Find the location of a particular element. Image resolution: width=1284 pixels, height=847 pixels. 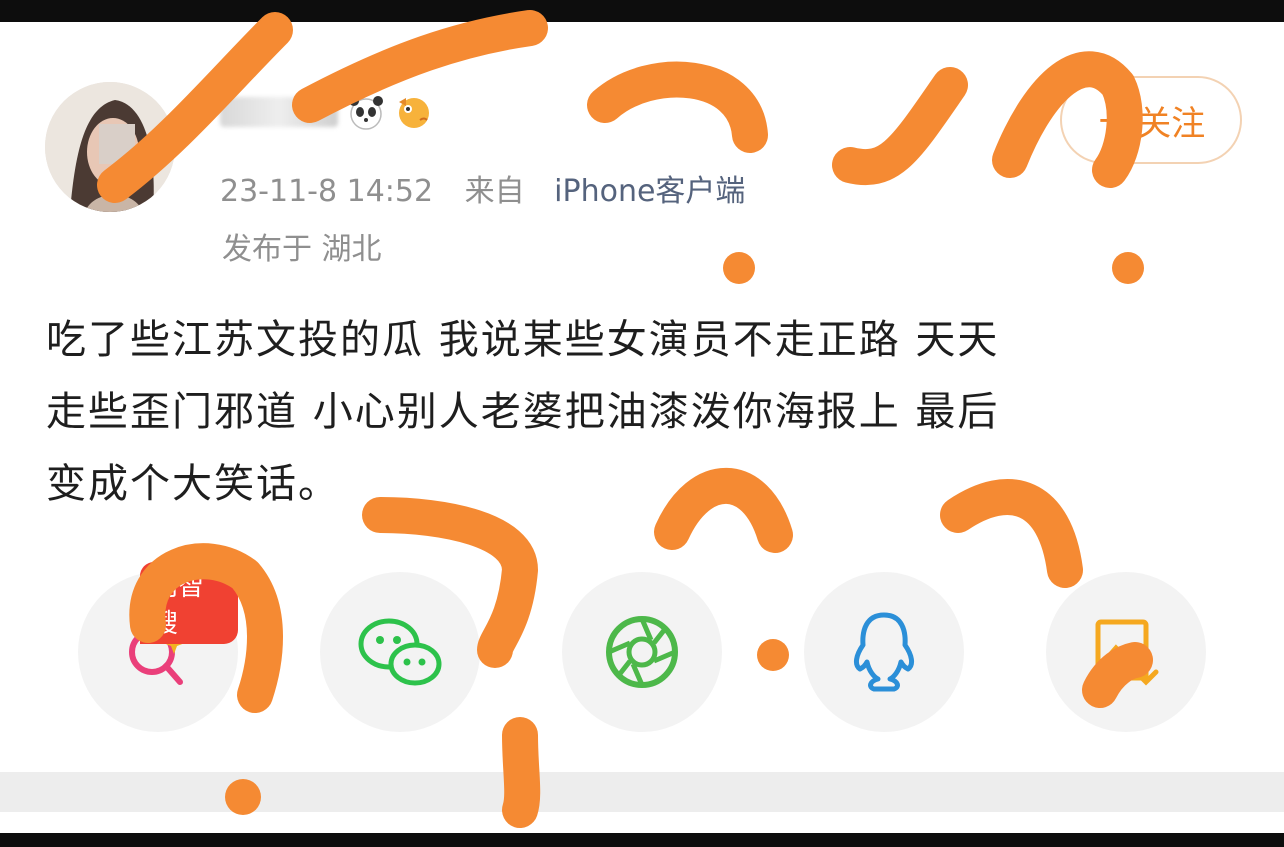

save-image-icon is located at coordinates (1127, 652).